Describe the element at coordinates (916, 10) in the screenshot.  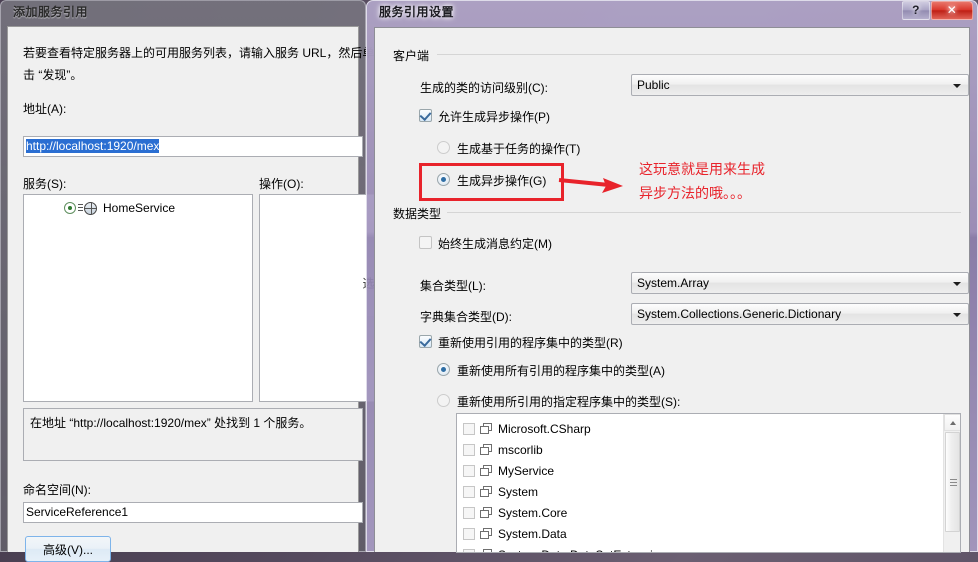
I see `help-icon: ?` at that location.